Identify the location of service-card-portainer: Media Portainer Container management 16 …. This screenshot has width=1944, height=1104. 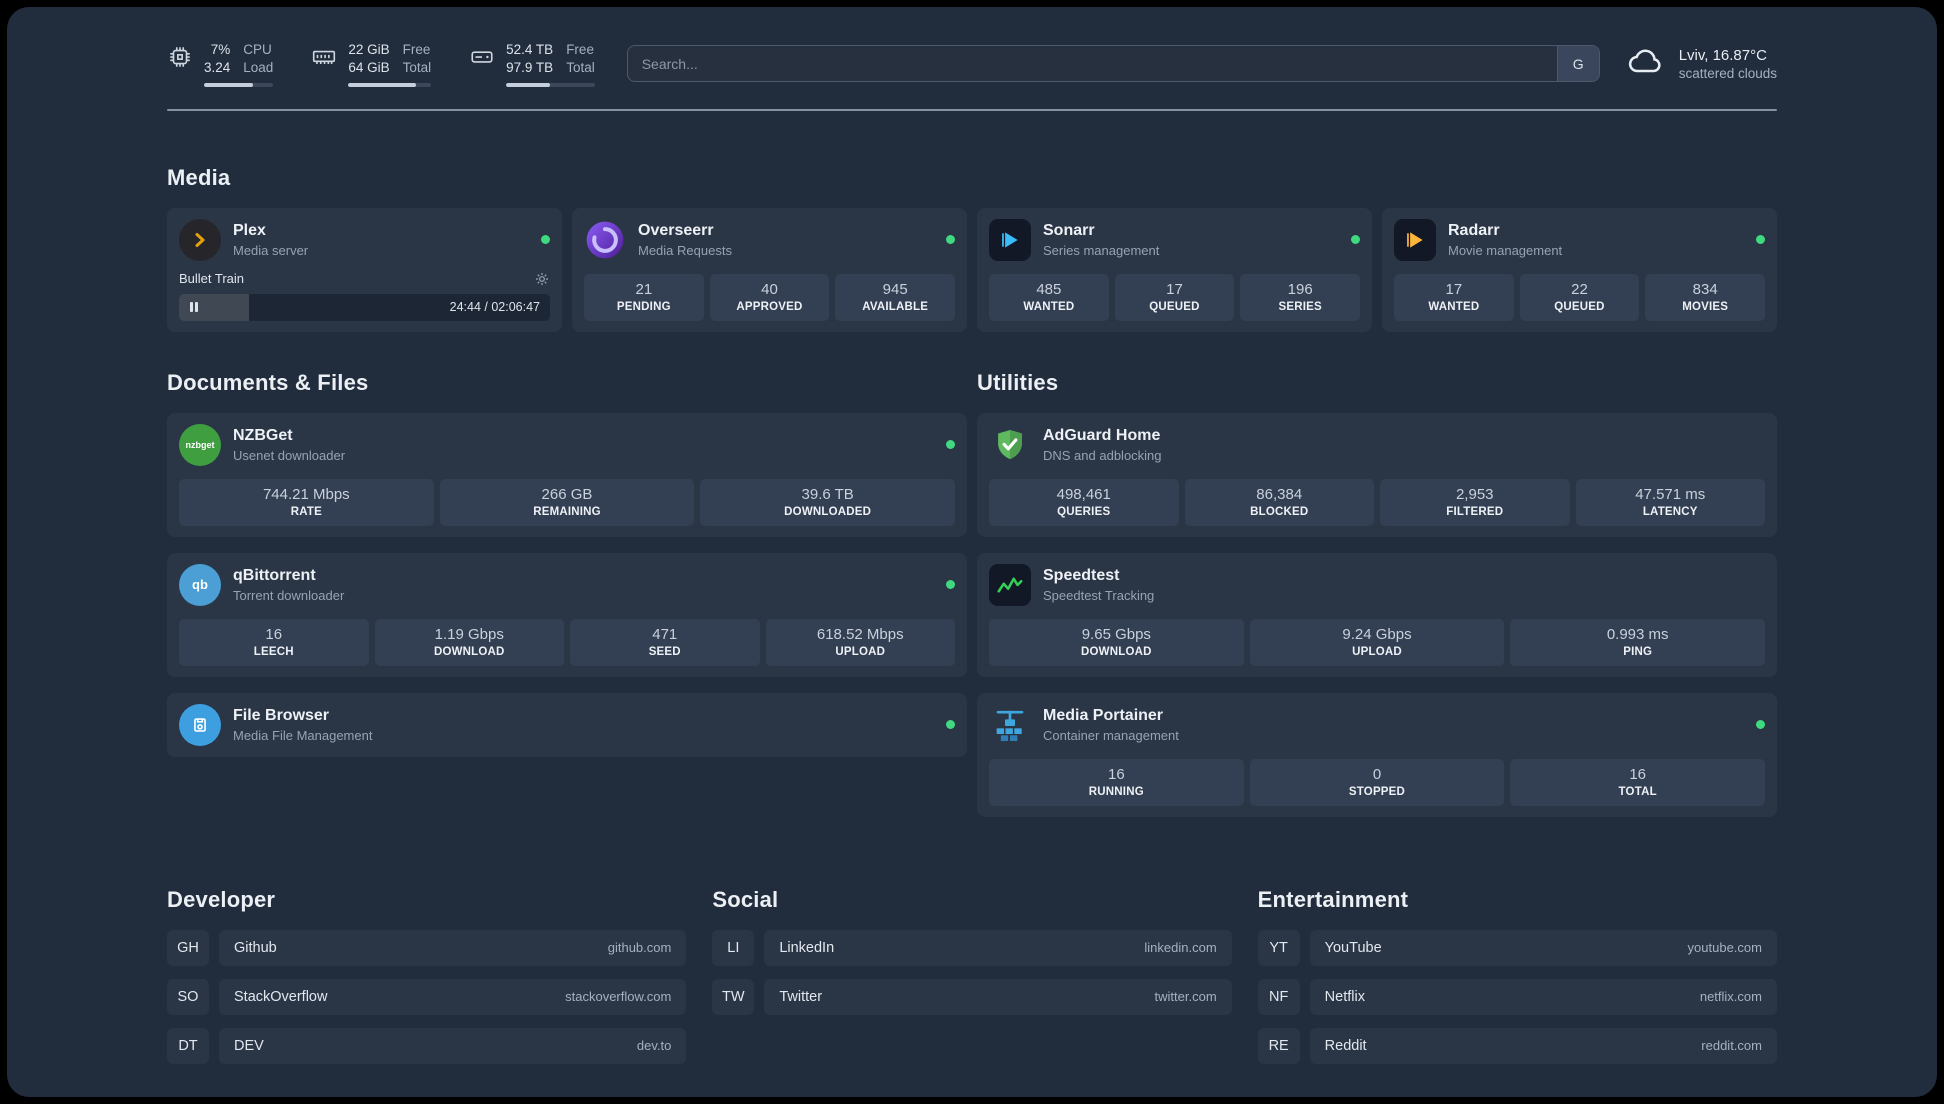
(1377, 754).